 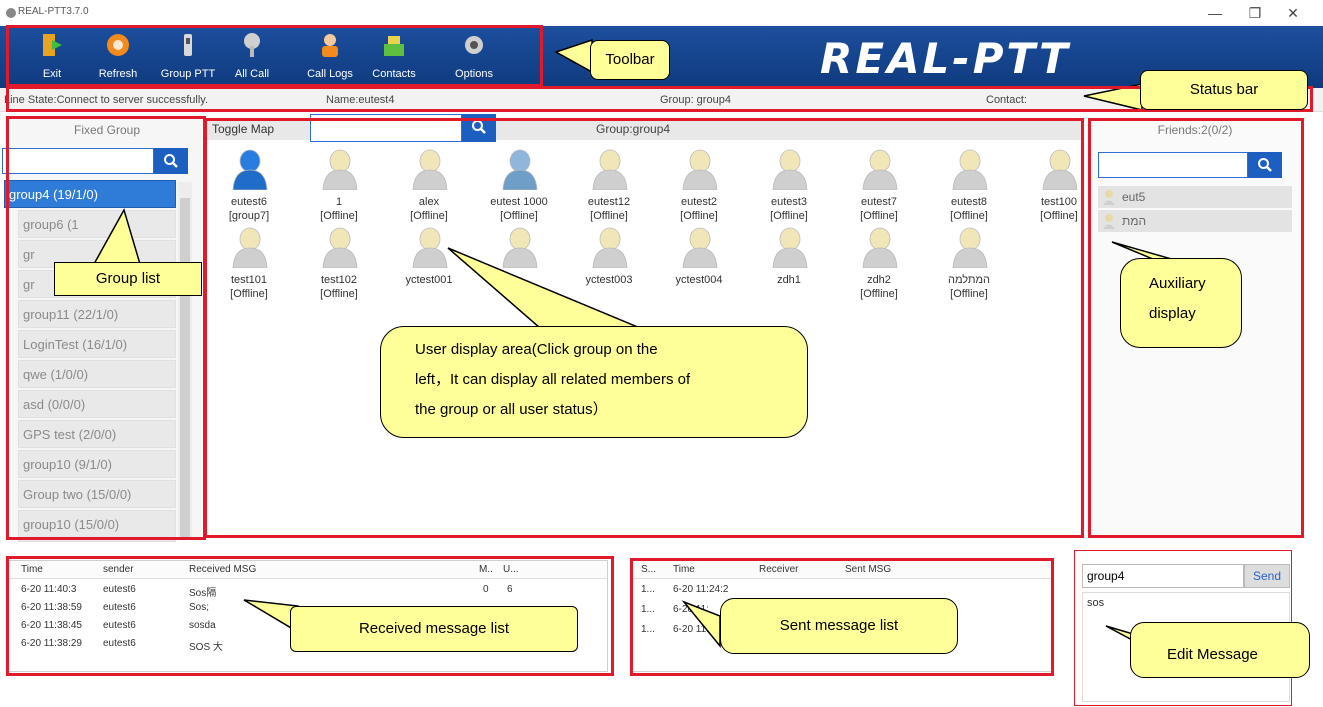 I want to click on window-title: REAL-PTT3.7.0, so click(x=53, y=11).